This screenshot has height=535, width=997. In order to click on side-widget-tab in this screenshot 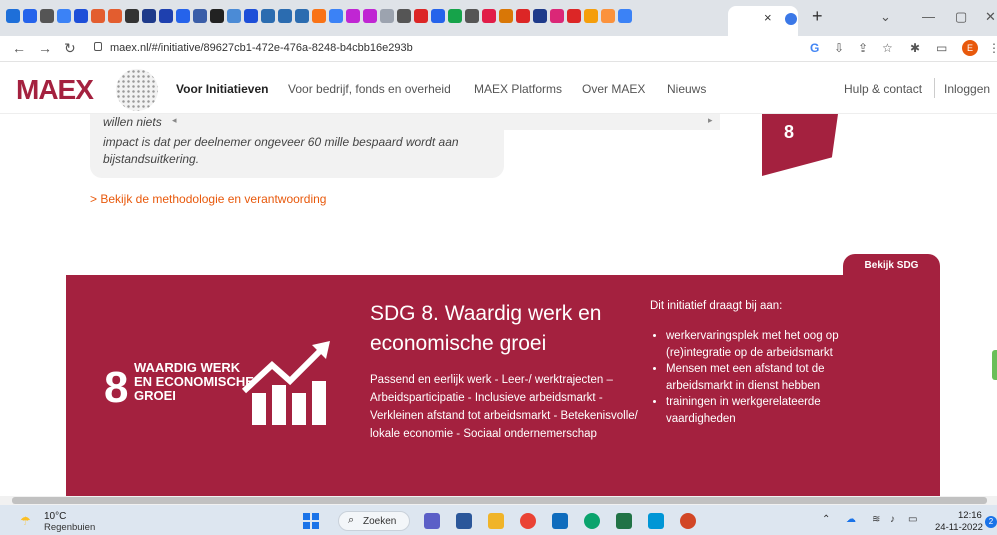, I will do `click(994, 365)`.